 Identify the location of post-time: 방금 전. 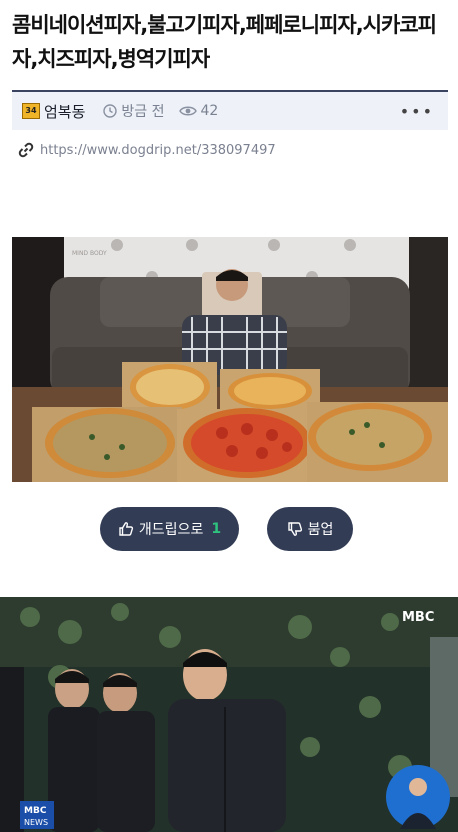
(134, 111).